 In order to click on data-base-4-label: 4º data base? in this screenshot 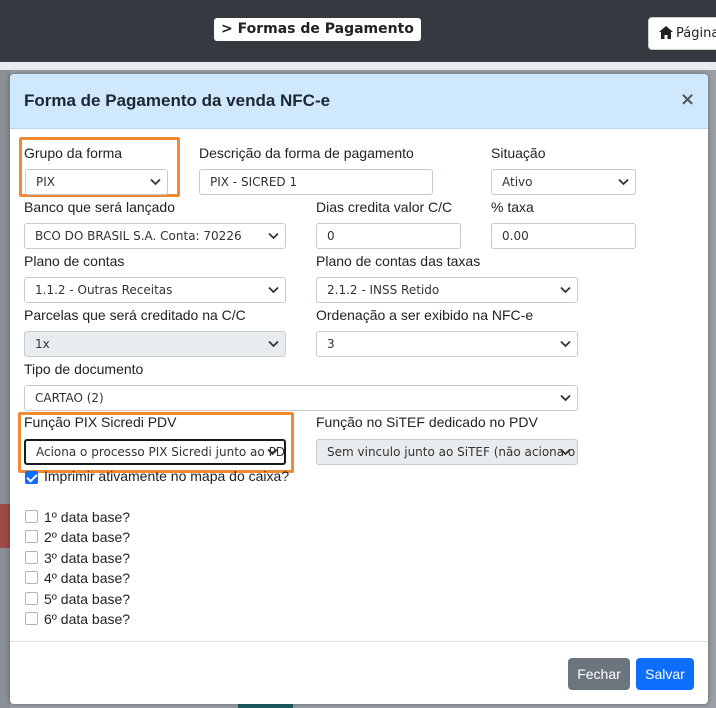, I will do `click(87, 578)`.